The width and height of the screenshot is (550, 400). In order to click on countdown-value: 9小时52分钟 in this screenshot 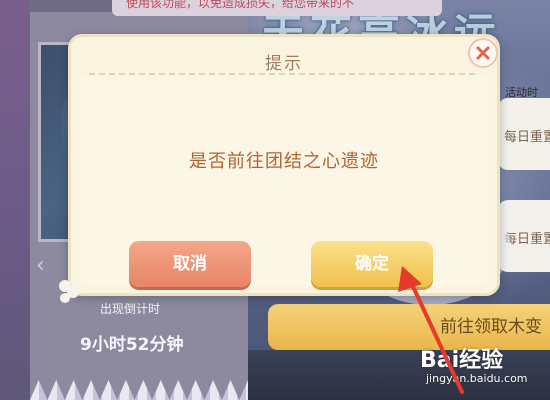, I will do `click(132, 345)`.